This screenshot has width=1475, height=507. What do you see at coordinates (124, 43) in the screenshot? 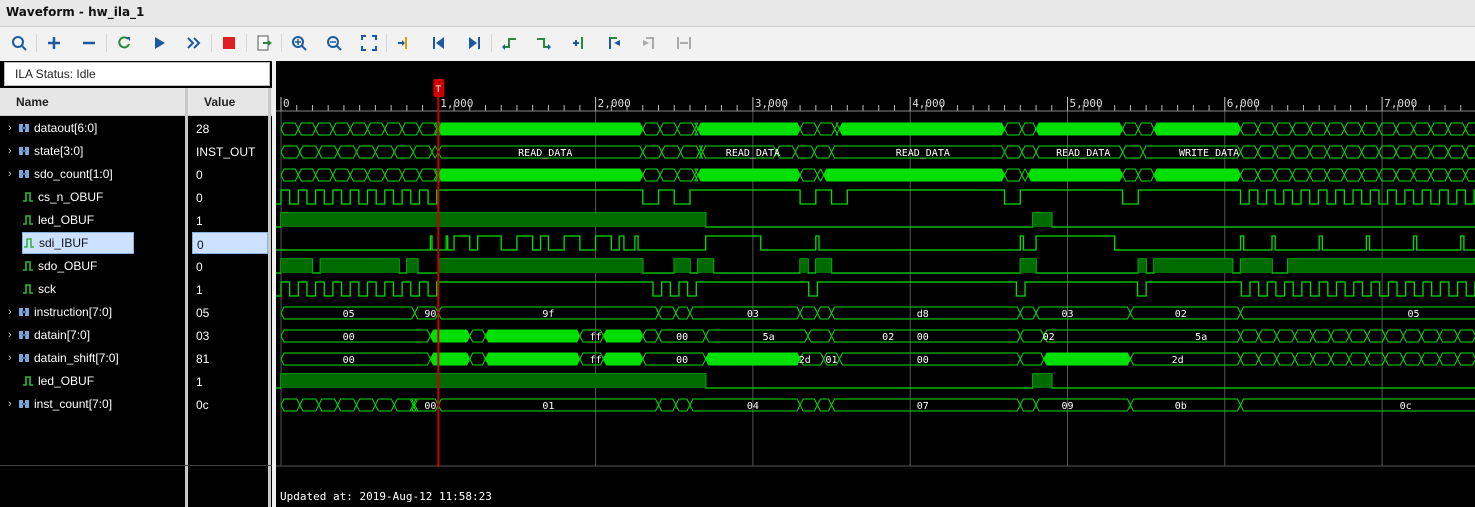
I see `run-trigger-immediate-button` at bounding box center [124, 43].